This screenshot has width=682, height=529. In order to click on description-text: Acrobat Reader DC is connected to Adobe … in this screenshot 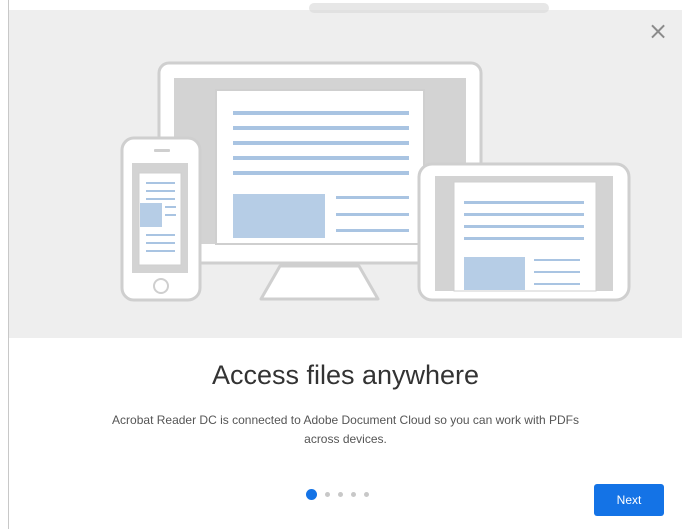, I will do `click(345, 429)`.